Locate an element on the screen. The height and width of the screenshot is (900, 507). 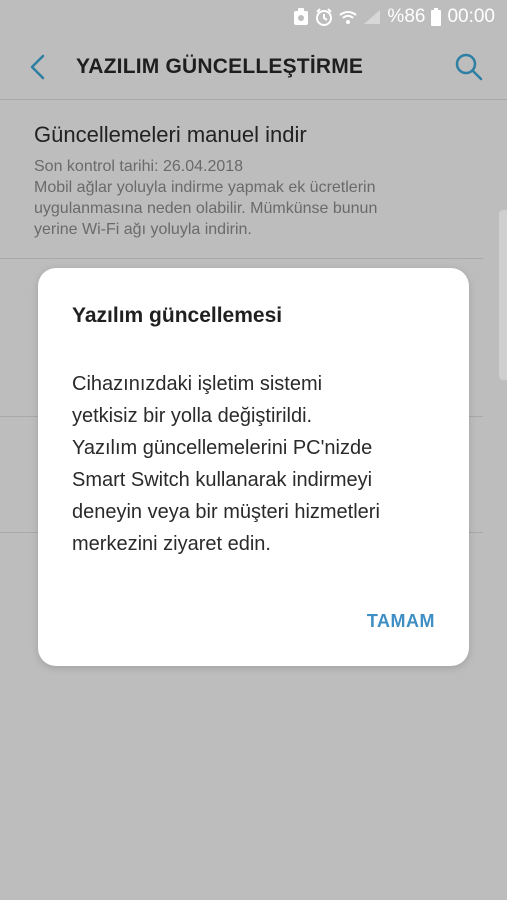
notification-icon is located at coordinates (301, 17).